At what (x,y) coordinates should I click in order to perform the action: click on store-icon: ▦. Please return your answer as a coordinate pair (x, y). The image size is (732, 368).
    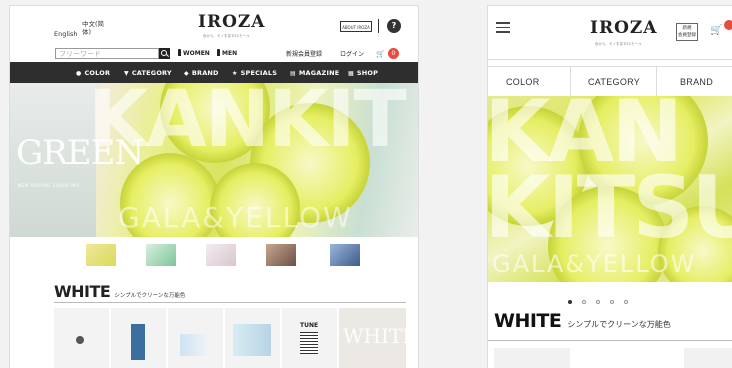
    Looking at the image, I should click on (351, 73).